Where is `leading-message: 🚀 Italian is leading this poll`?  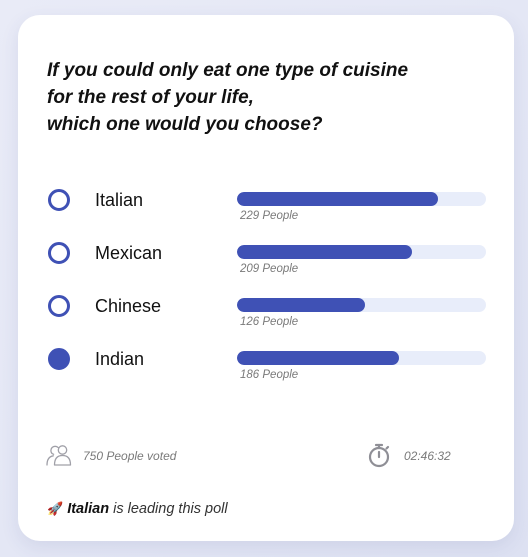 leading-message: 🚀 Italian is leading this poll is located at coordinates (137, 509).